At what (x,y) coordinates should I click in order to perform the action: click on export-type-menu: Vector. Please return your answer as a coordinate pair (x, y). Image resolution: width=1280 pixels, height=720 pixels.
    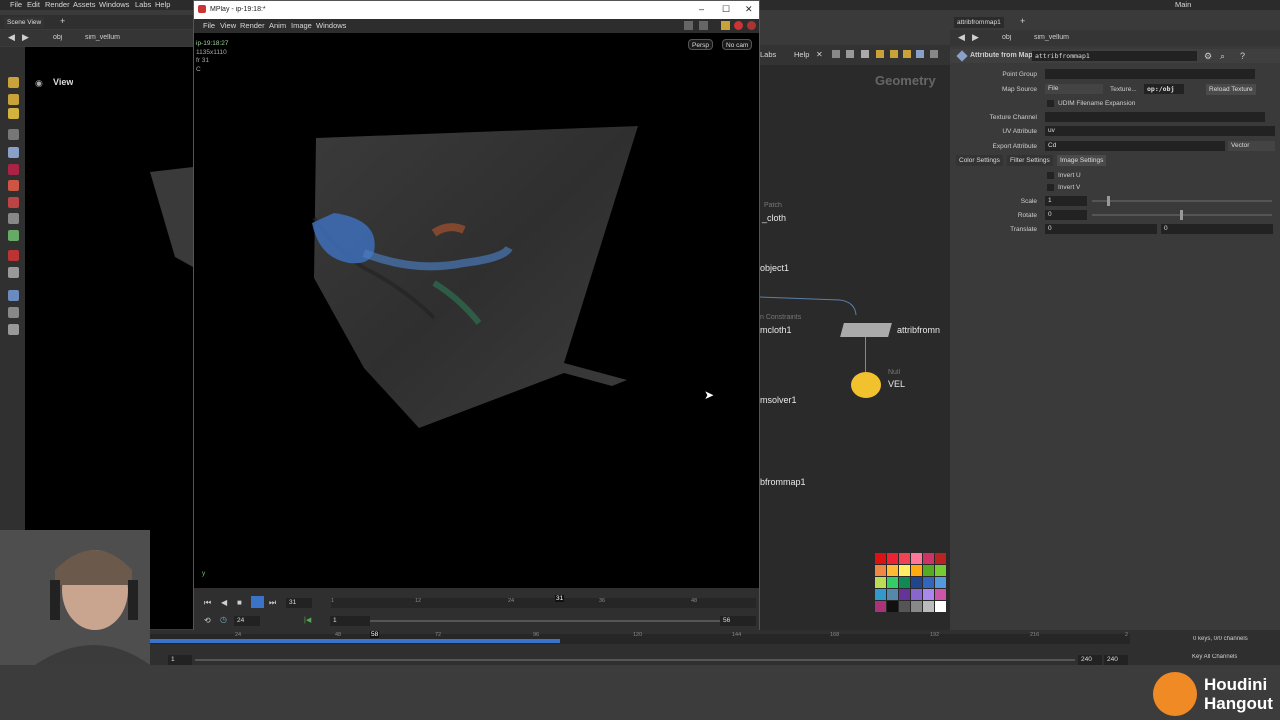
    Looking at the image, I should click on (1251, 146).